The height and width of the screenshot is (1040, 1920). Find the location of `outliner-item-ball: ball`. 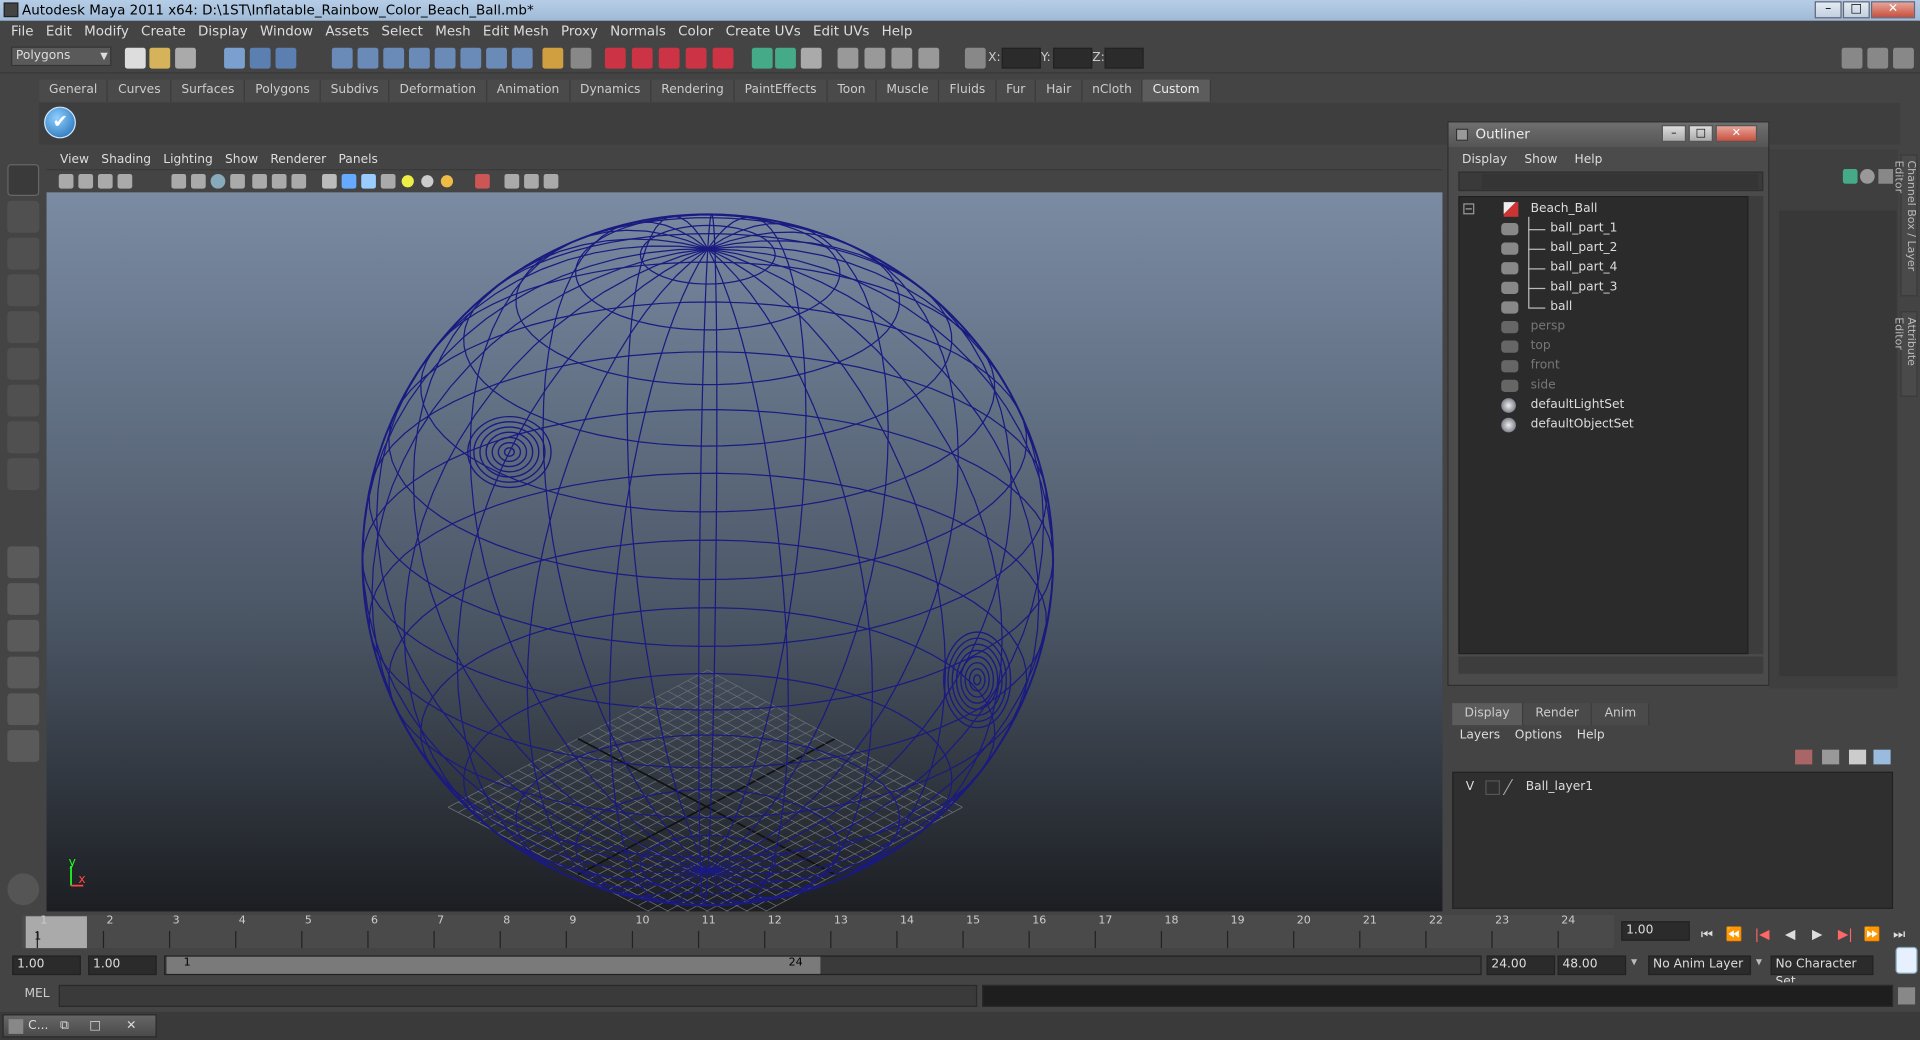

outliner-item-ball: ball is located at coordinates (1604, 308).